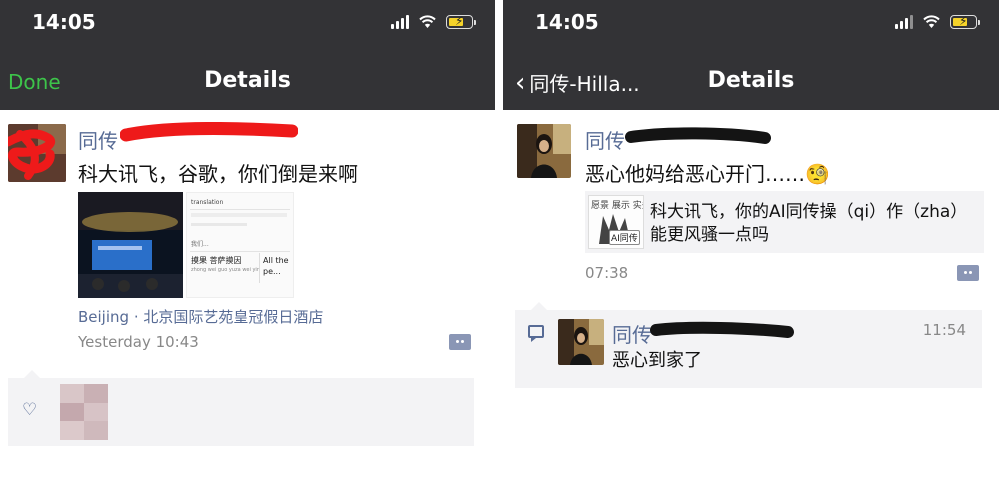 The image size is (999, 477). What do you see at coordinates (138, 342) in the screenshot?
I see `post-time: Yesterday 10:43` at bounding box center [138, 342].